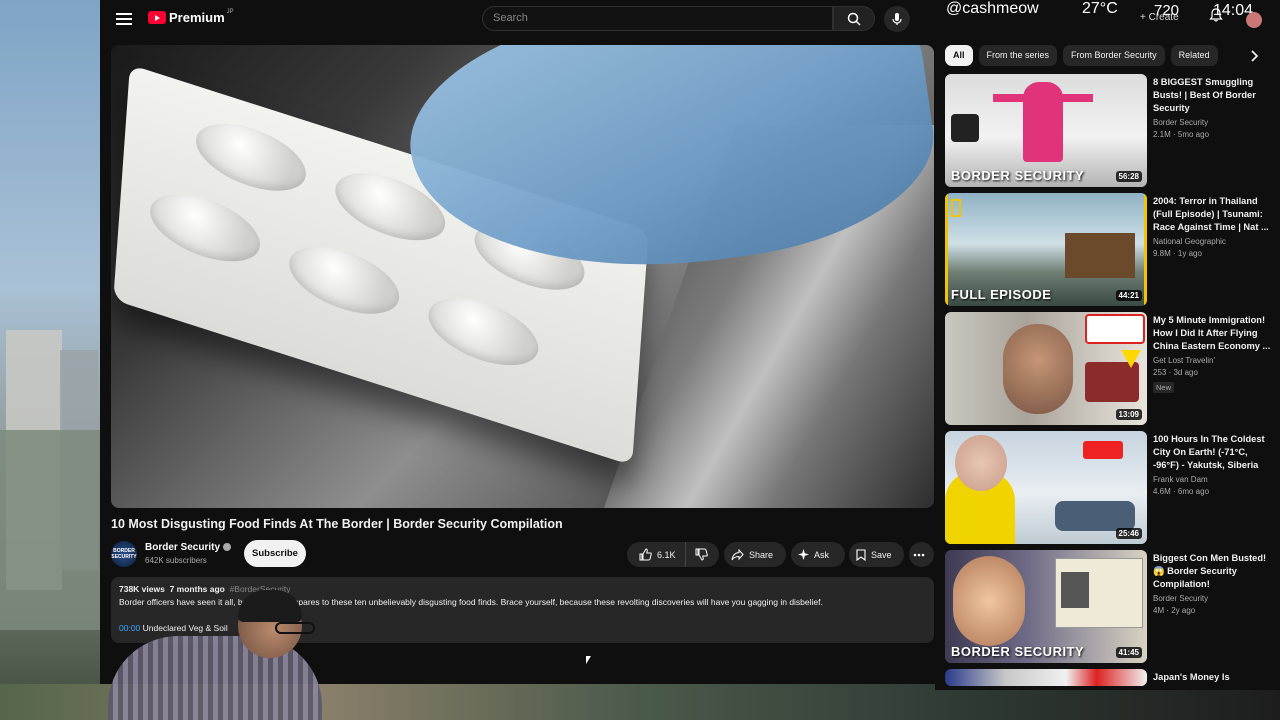 This screenshot has width=1280, height=720. What do you see at coordinates (124, 19) in the screenshot?
I see `hamburger-menu-icon` at bounding box center [124, 19].